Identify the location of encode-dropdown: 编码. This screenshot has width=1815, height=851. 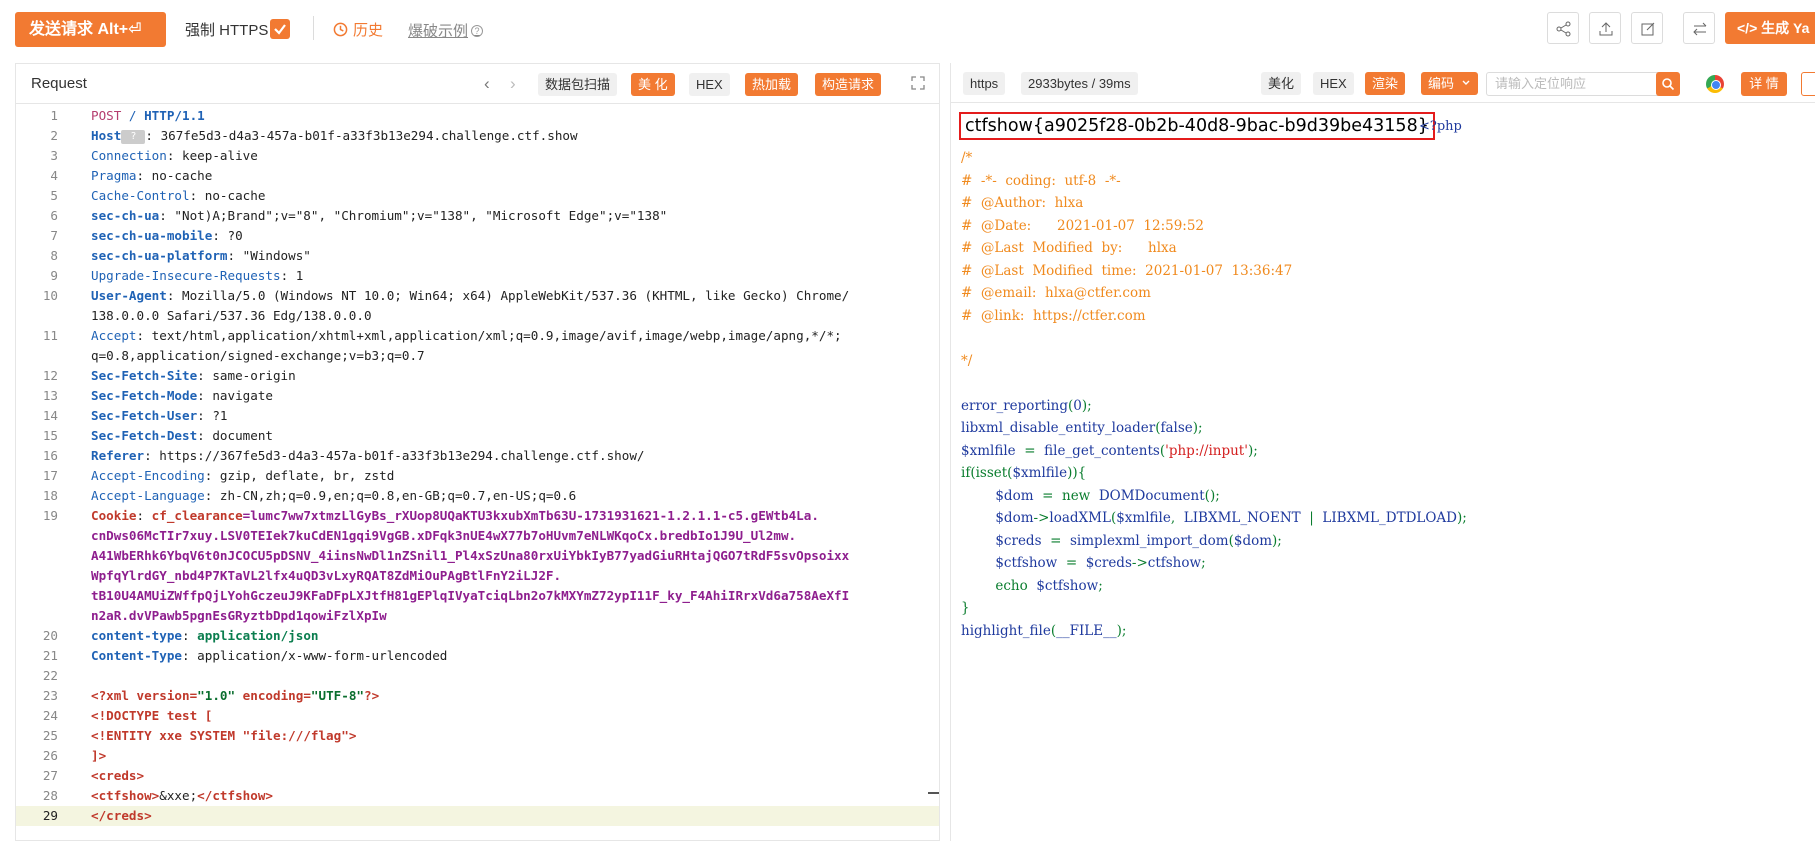
(1449, 83).